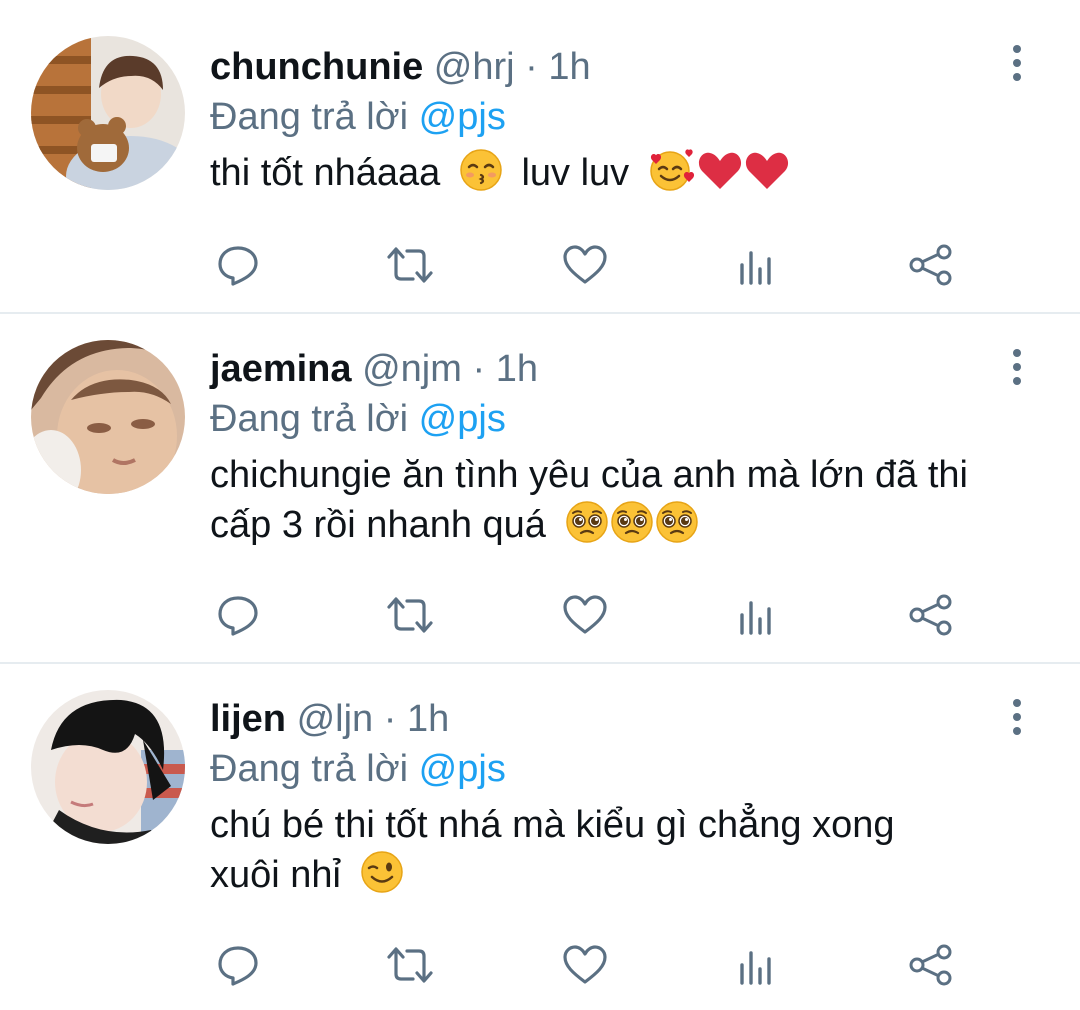 The width and height of the screenshot is (1080, 1010). I want to click on display-name: chunchunie, so click(316, 67).